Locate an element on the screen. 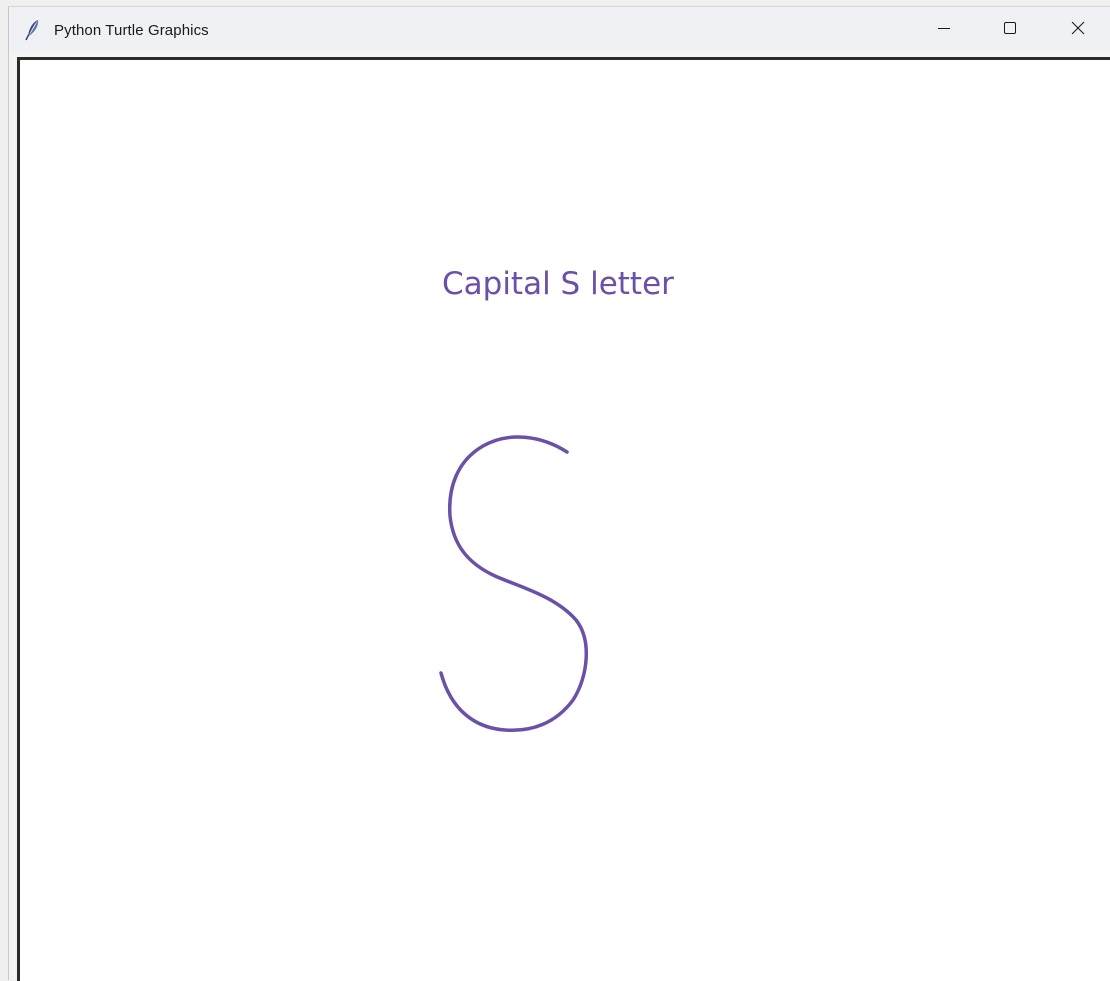 Image resolution: width=1110 pixels, height=981 pixels. window-title: Python Turtle Graphics is located at coordinates (131, 30).